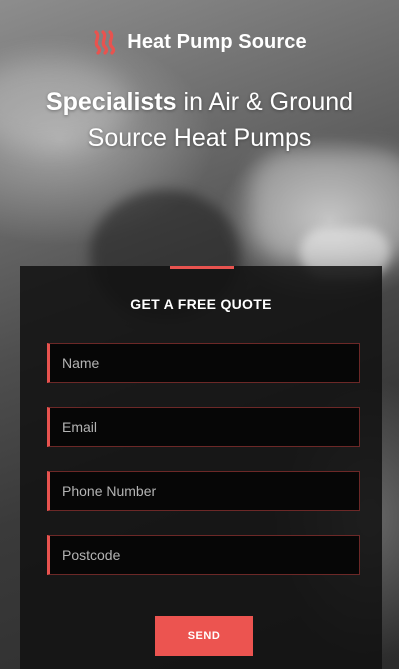 This screenshot has width=399, height=669. What do you see at coordinates (111, 102) in the screenshot?
I see `hero-title-bold: Specialists` at bounding box center [111, 102].